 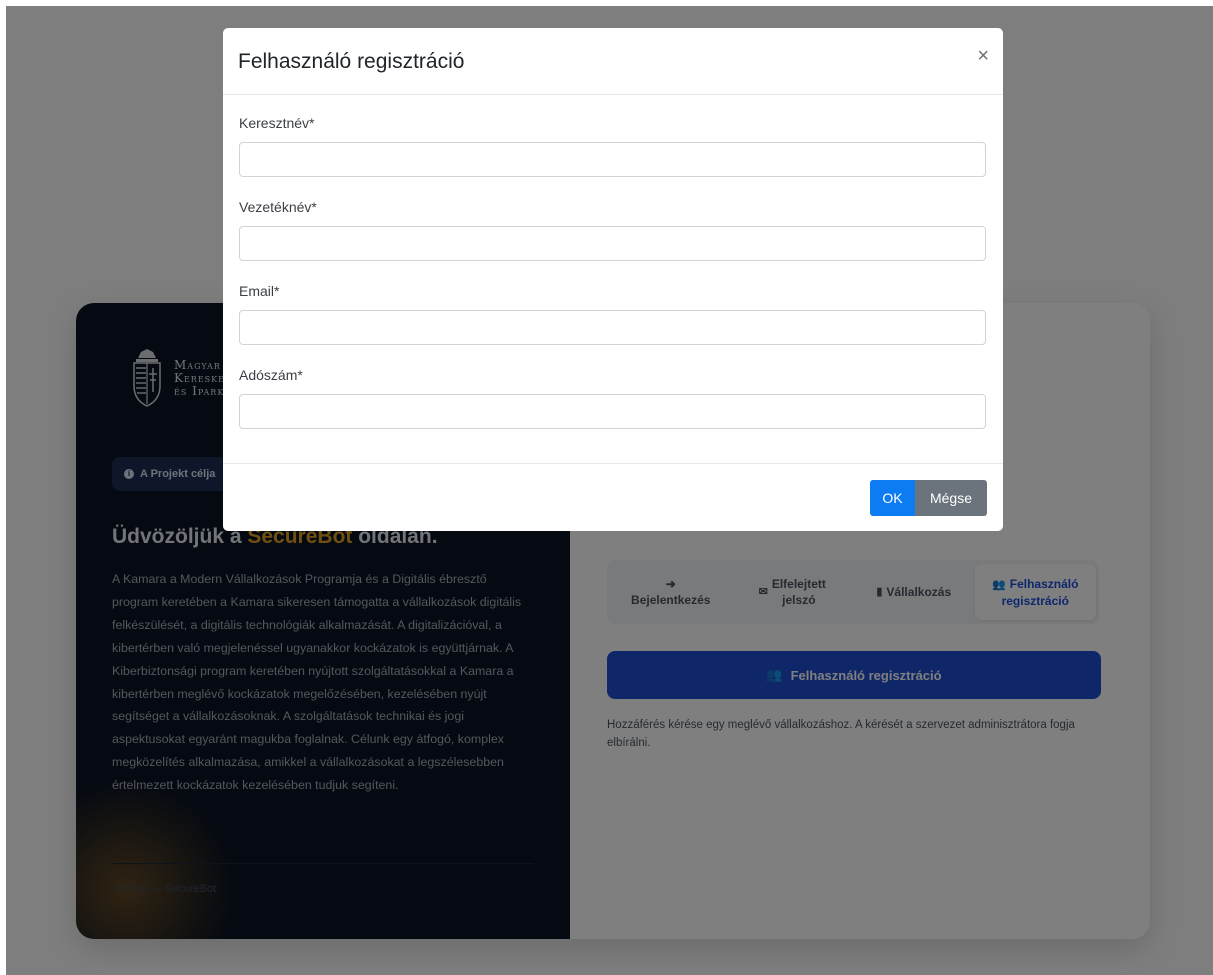 I want to click on modal-title: Felhasználó regisztráció, so click(x=351, y=61).